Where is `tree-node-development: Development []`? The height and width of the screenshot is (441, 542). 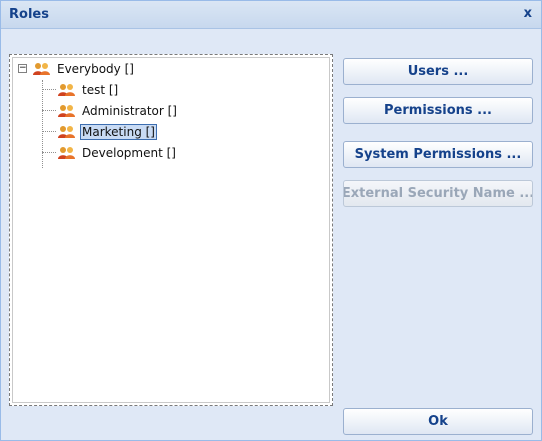 tree-node-development: Development [] is located at coordinates (118, 153).